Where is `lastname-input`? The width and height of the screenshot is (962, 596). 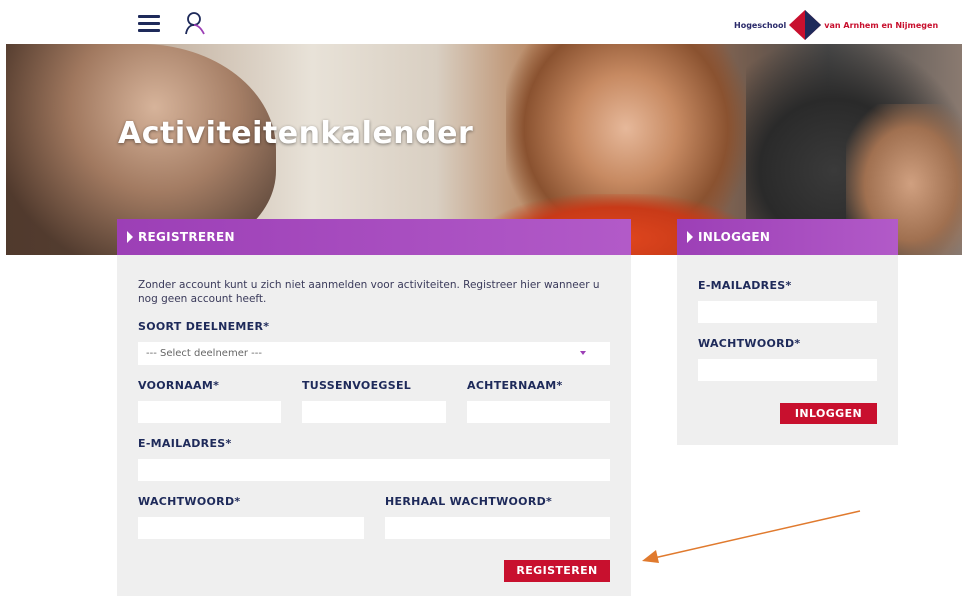 lastname-input is located at coordinates (538, 412).